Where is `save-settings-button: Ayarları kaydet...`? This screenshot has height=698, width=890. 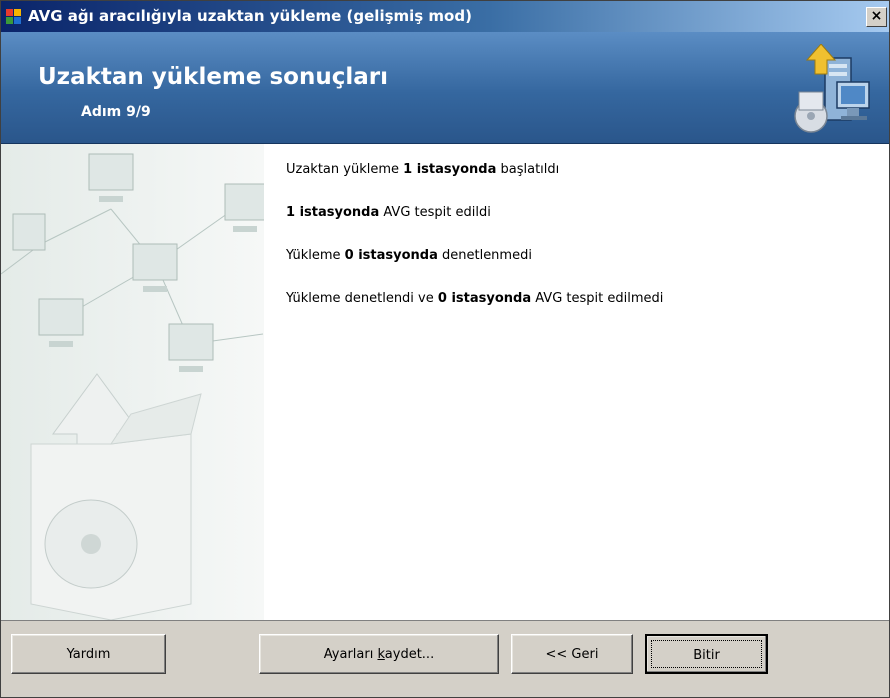
save-settings-button: Ayarları kaydet... is located at coordinates (379, 654).